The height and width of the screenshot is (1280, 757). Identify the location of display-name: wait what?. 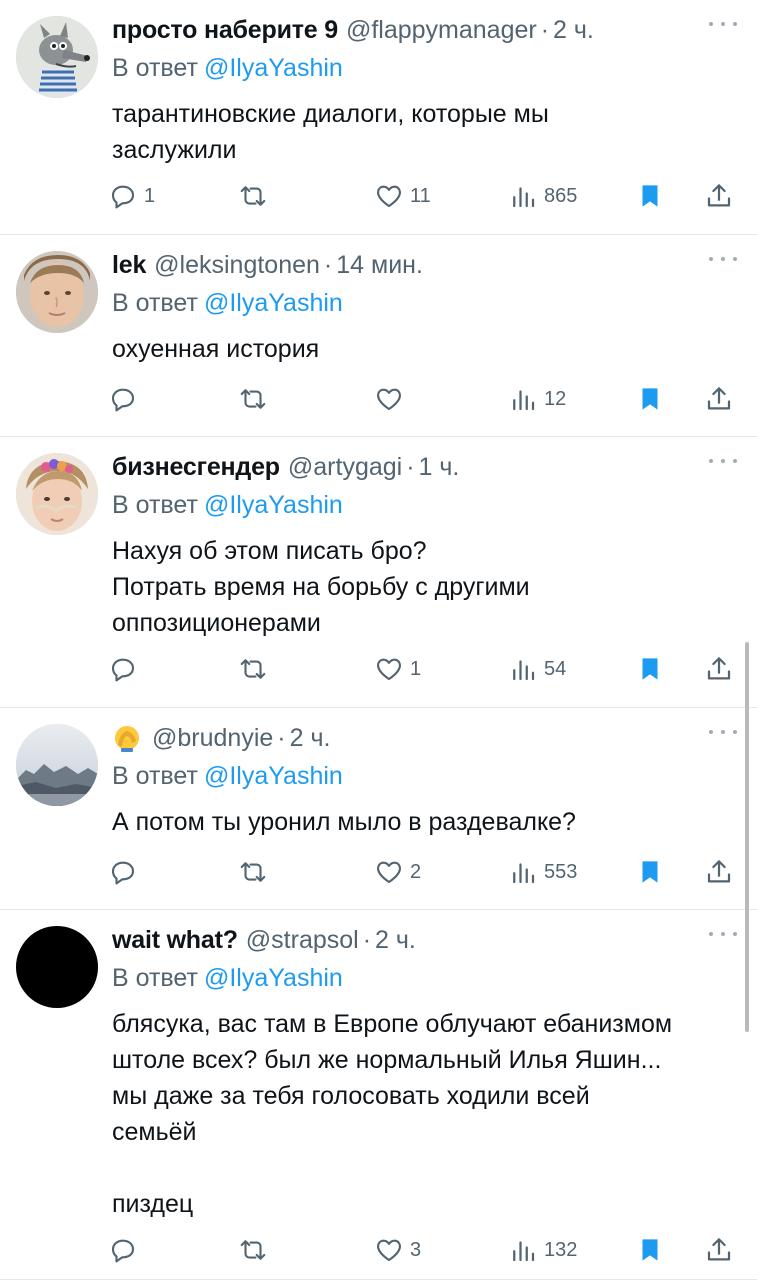
(175, 940).